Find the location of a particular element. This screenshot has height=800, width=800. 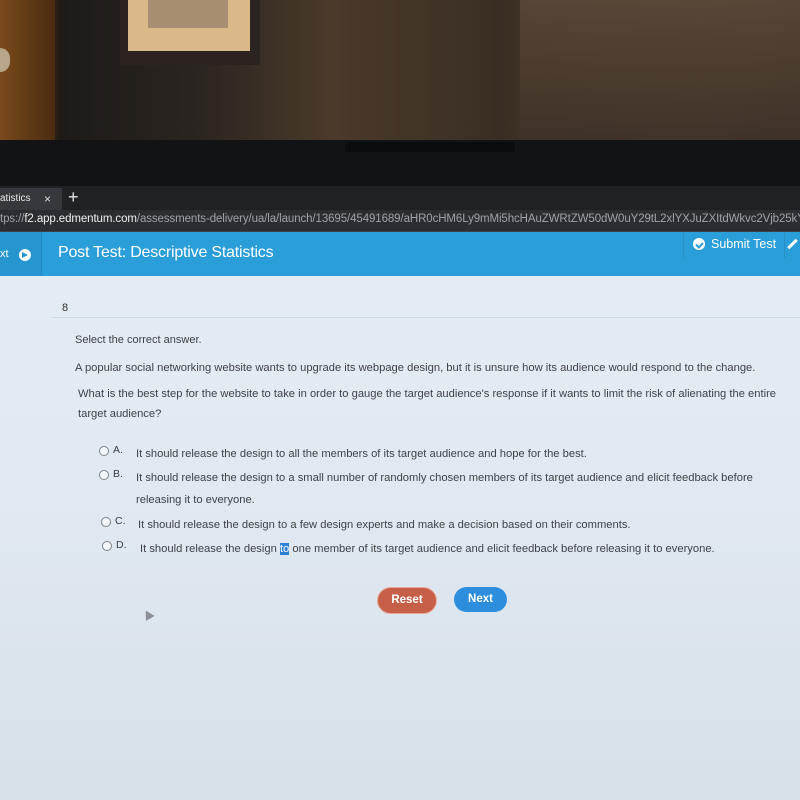

submit-test-button: Submit Test is located at coordinates (733, 245).